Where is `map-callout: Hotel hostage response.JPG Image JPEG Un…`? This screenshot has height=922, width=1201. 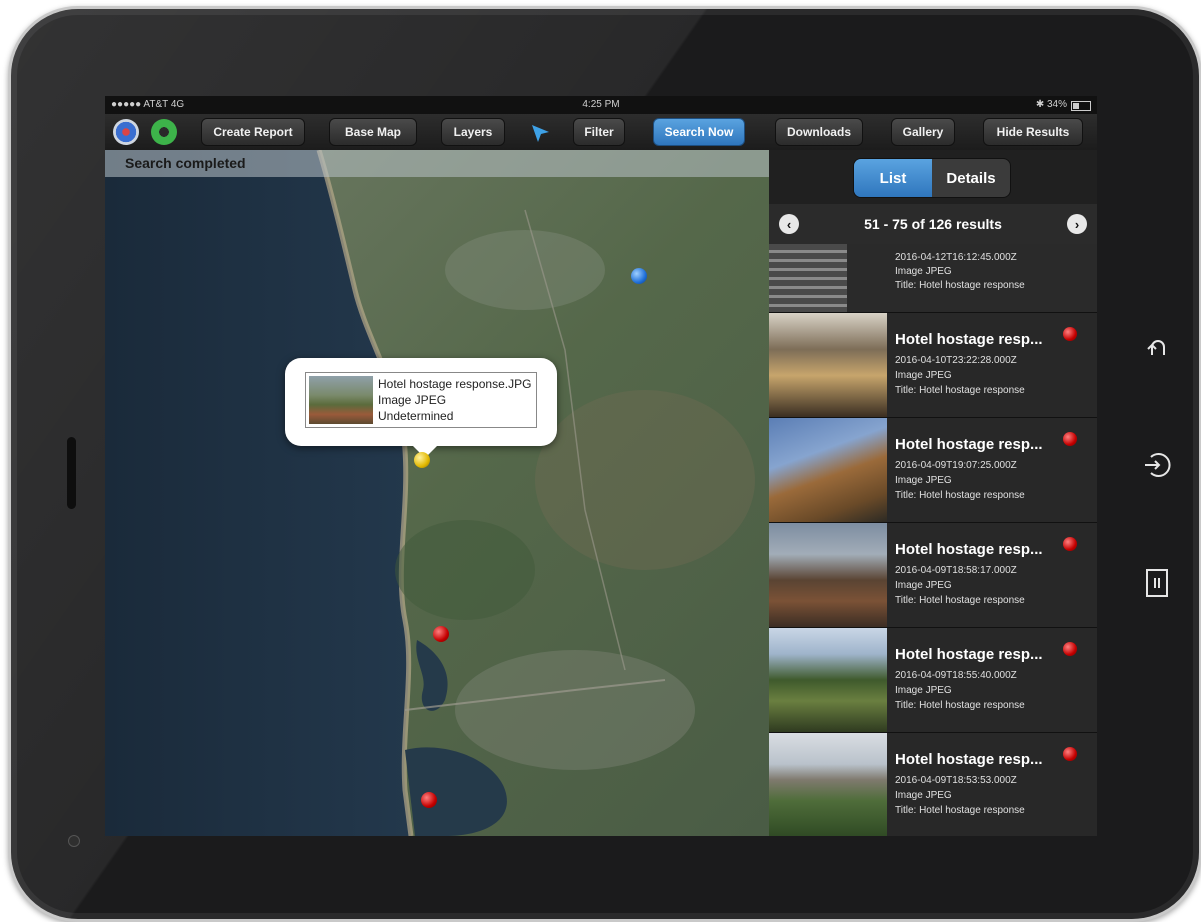 map-callout: Hotel hostage response.JPG Image JPEG Un… is located at coordinates (421, 408).